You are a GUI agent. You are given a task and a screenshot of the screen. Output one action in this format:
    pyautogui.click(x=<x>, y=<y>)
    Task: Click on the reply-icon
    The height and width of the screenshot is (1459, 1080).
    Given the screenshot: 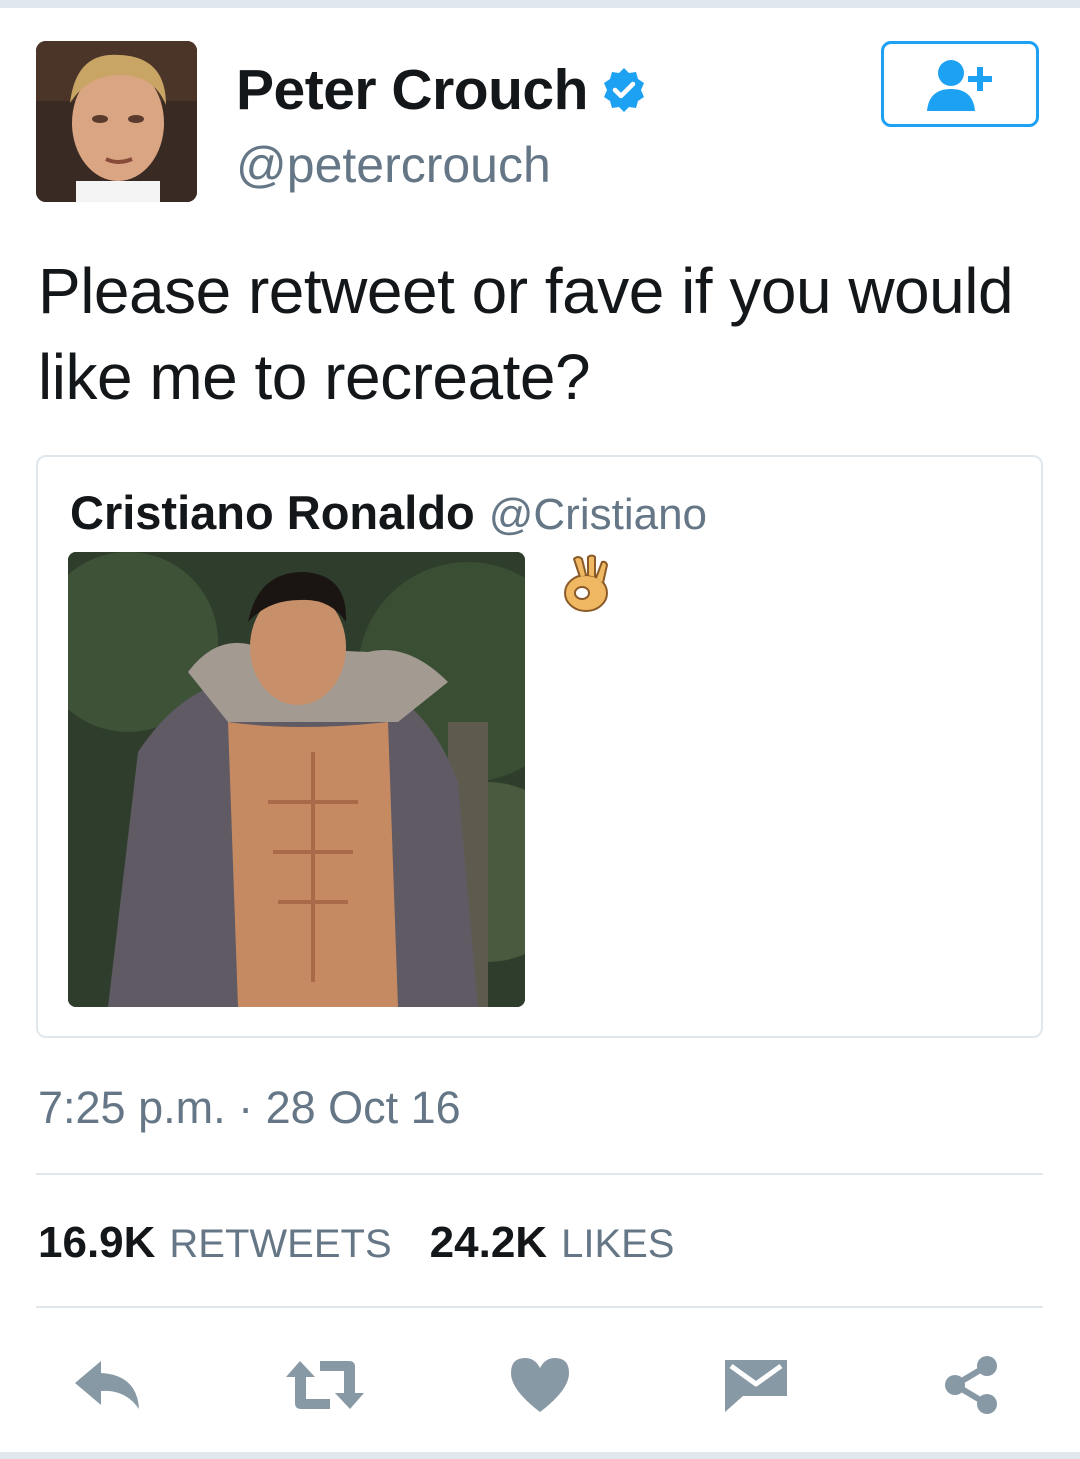 What is the action you would take?
    pyautogui.click(x=107, y=1385)
    